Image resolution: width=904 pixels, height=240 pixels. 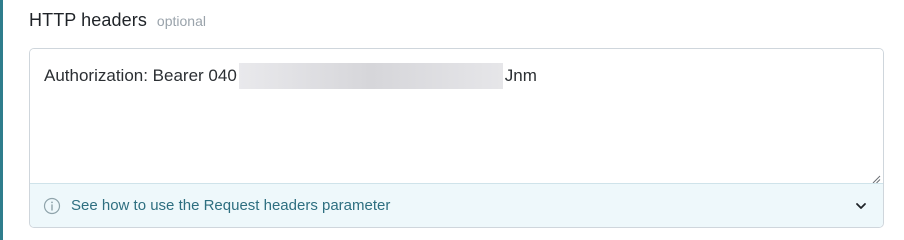 I want to click on resize-grip-icon, so click(x=876, y=177).